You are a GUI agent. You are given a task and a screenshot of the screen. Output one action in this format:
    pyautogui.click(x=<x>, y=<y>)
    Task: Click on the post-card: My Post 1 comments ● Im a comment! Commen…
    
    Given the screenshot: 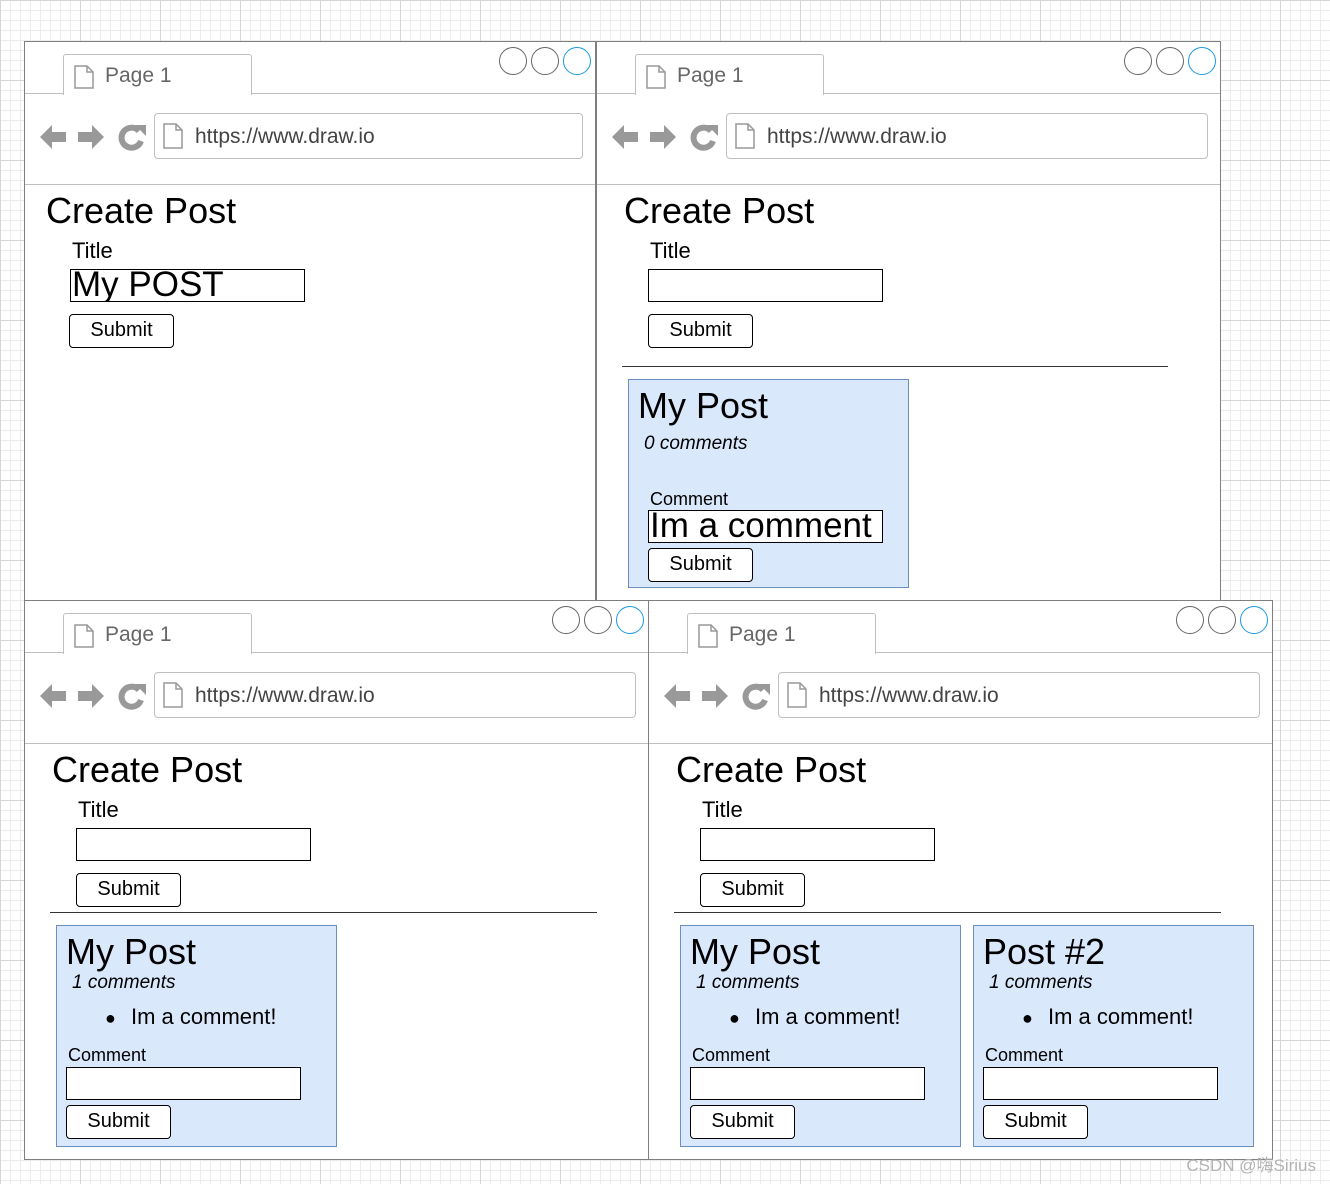 What is the action you would take?
    pyautogui.click(x=196, y=1036)
    